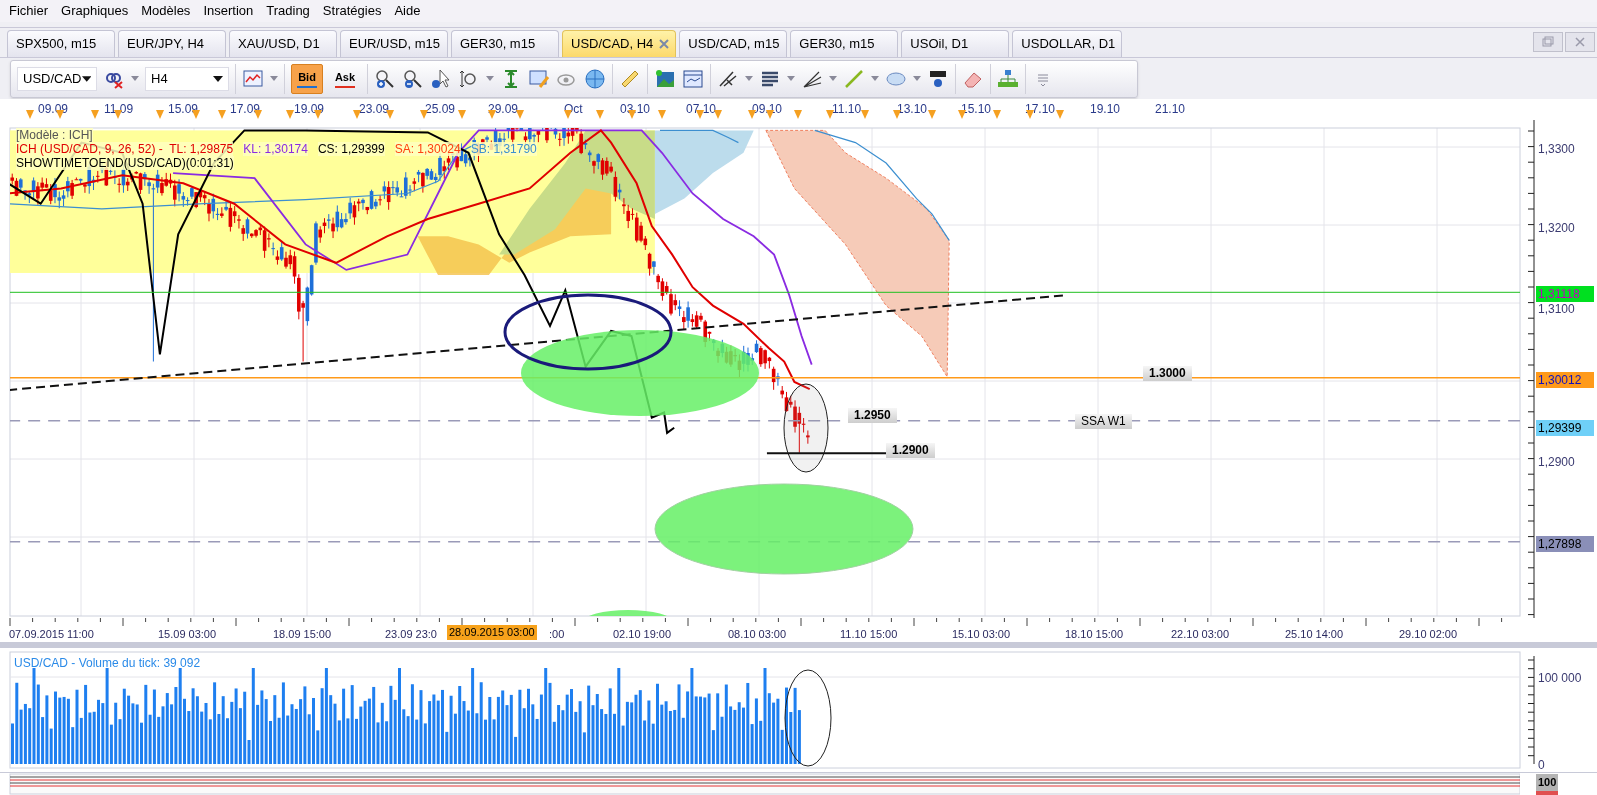 The image size is (1597, 795). What do you see at coordinates (394, 43) in the screenshot?
I see `tab: EUR/USD, m15` at bounding box center [394, 43].